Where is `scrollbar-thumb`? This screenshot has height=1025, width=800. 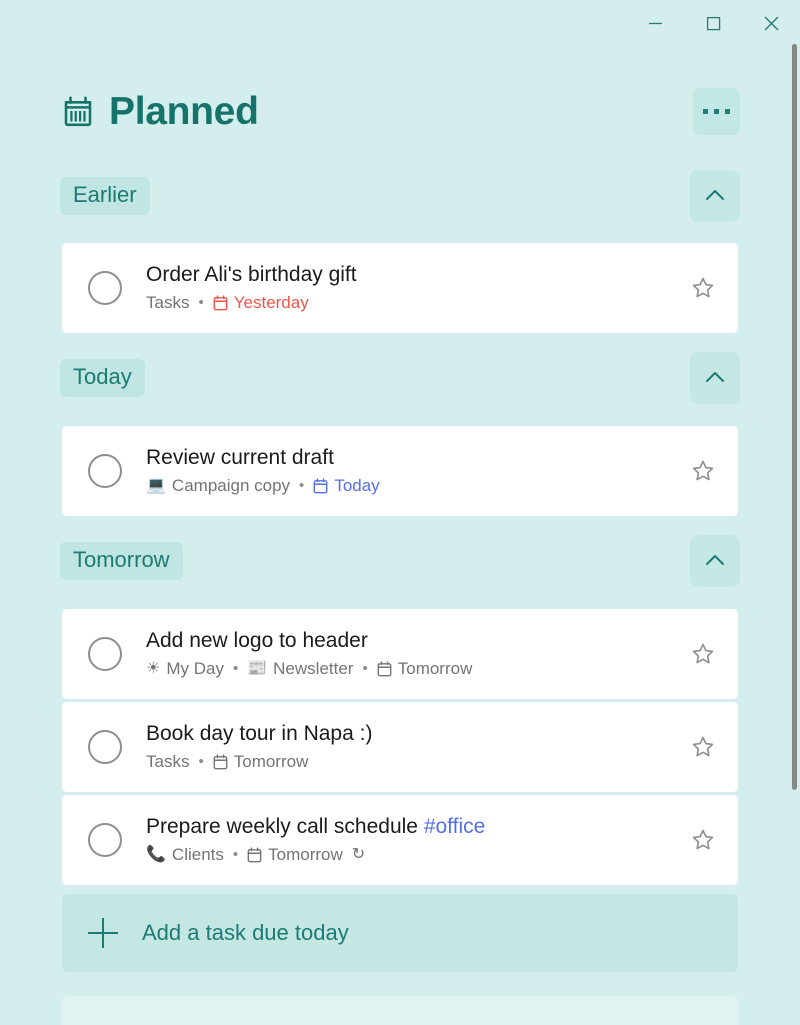
scrollbar-thumb is located at coordinates (794, 417).